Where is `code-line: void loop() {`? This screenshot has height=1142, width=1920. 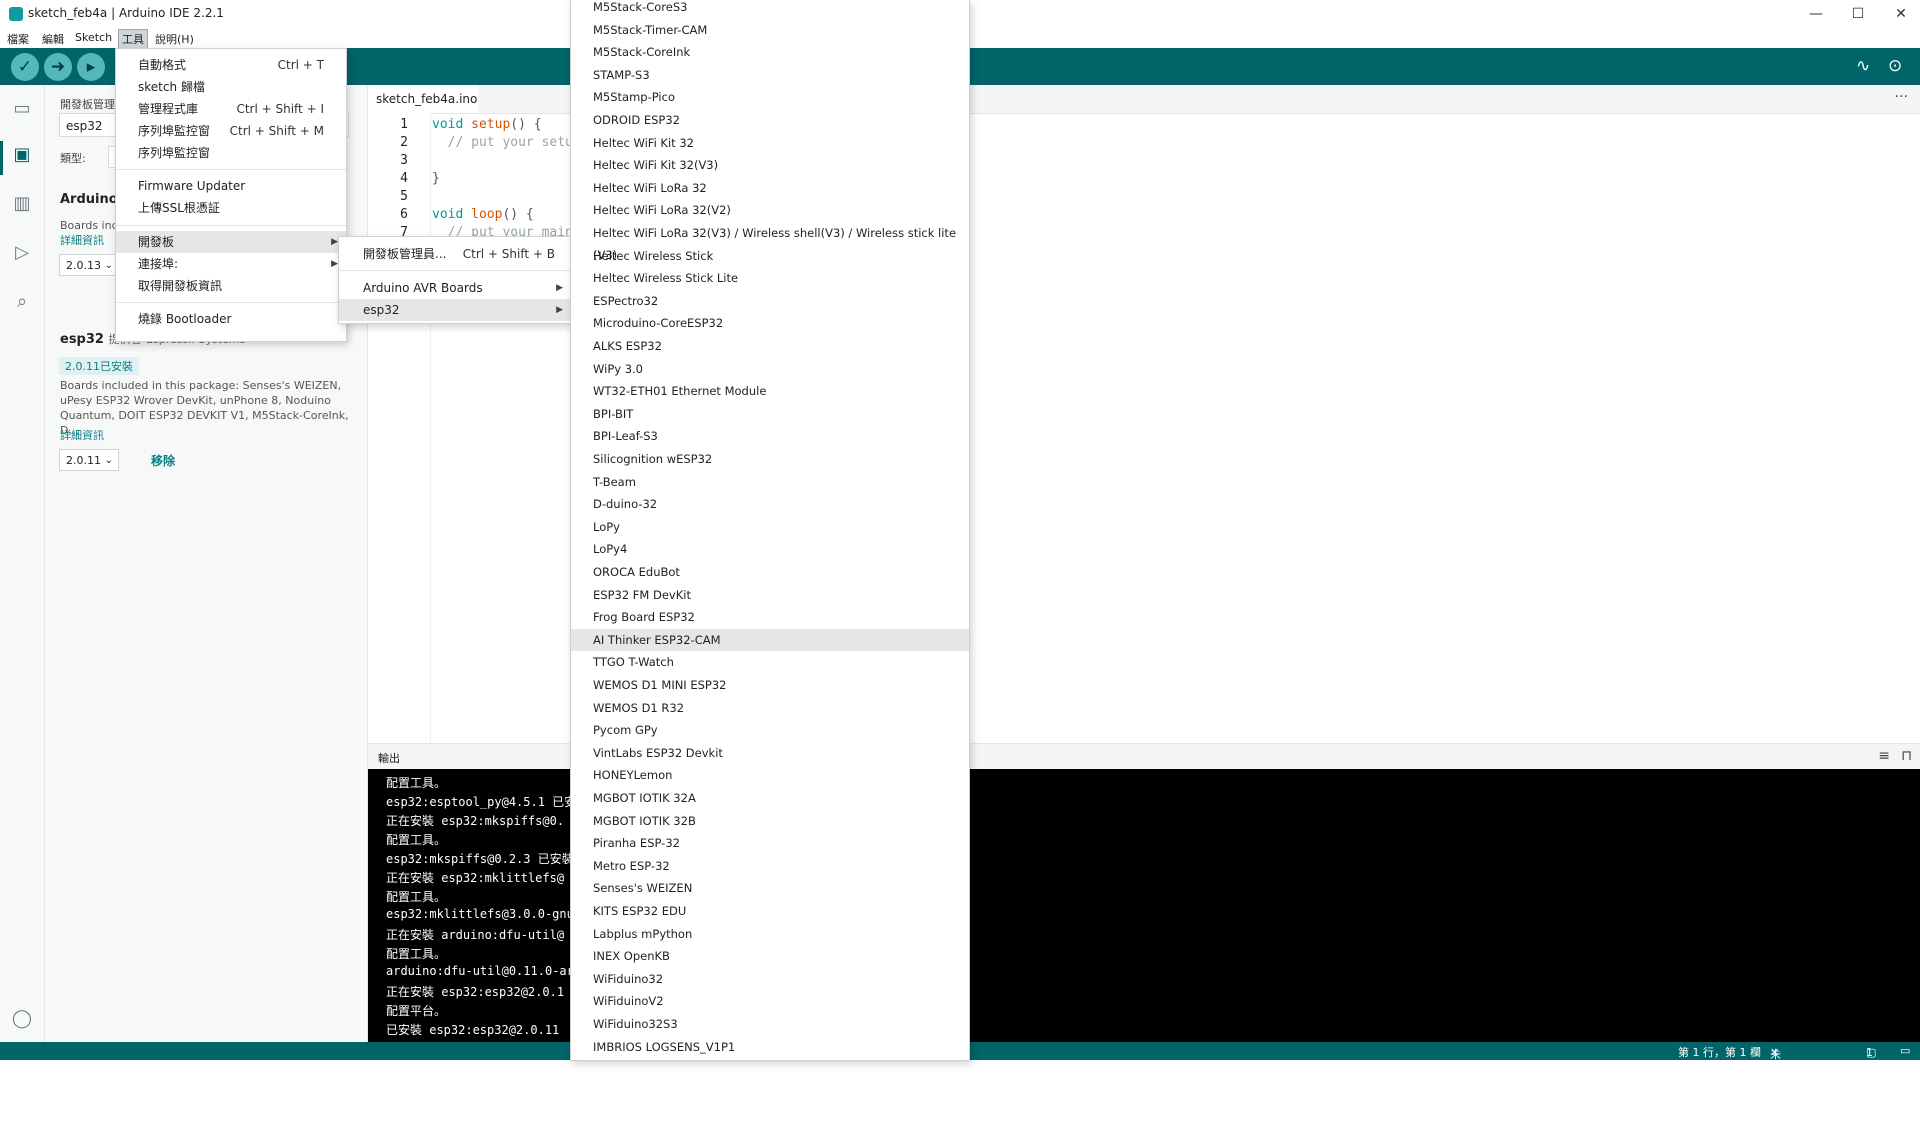
code-line: void loop() { is located at coordinates (483, 214).